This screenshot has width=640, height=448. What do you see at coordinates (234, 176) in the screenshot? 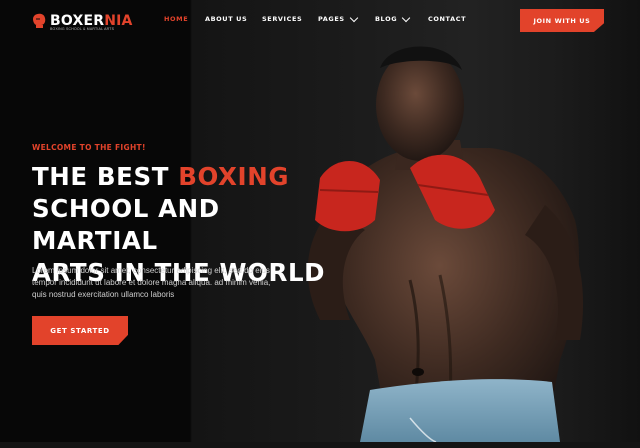
I see `headline-accent: BOXING` at bounding box center [234, 176].